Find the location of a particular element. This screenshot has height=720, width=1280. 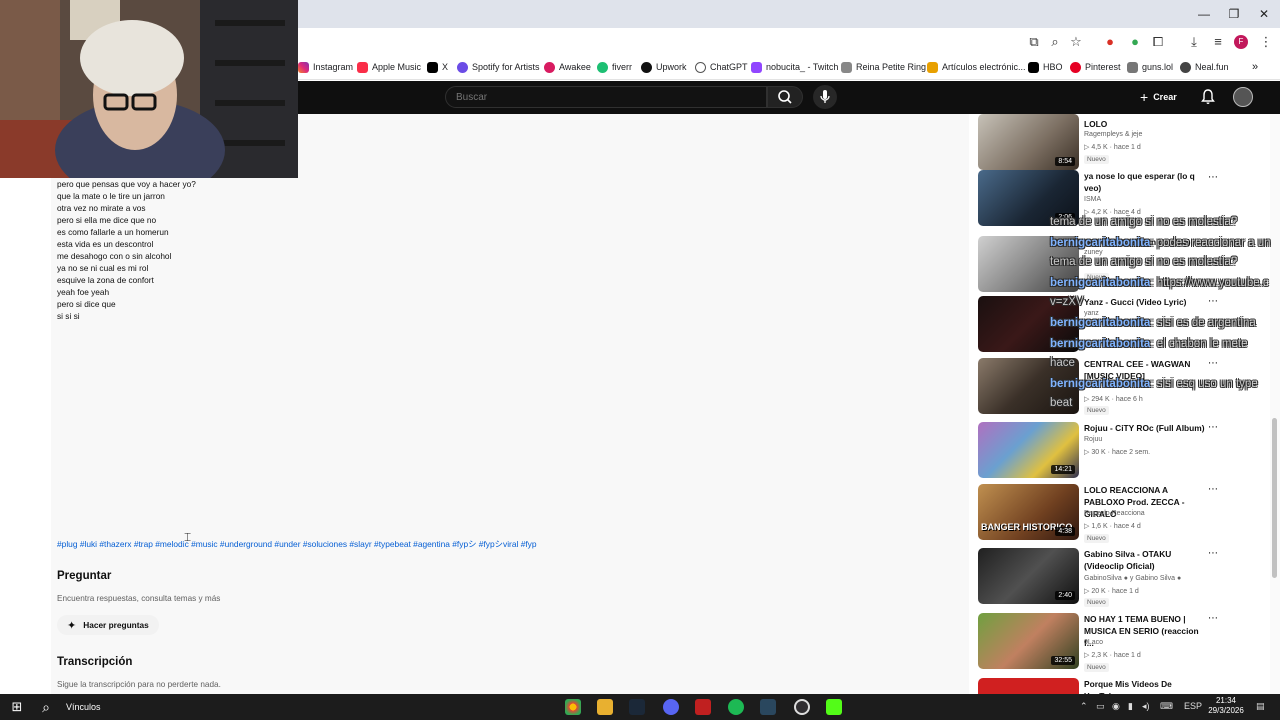

video-title: Rojuu - CiTY ROc (Full Album) is located at coordinates (1146, 428).